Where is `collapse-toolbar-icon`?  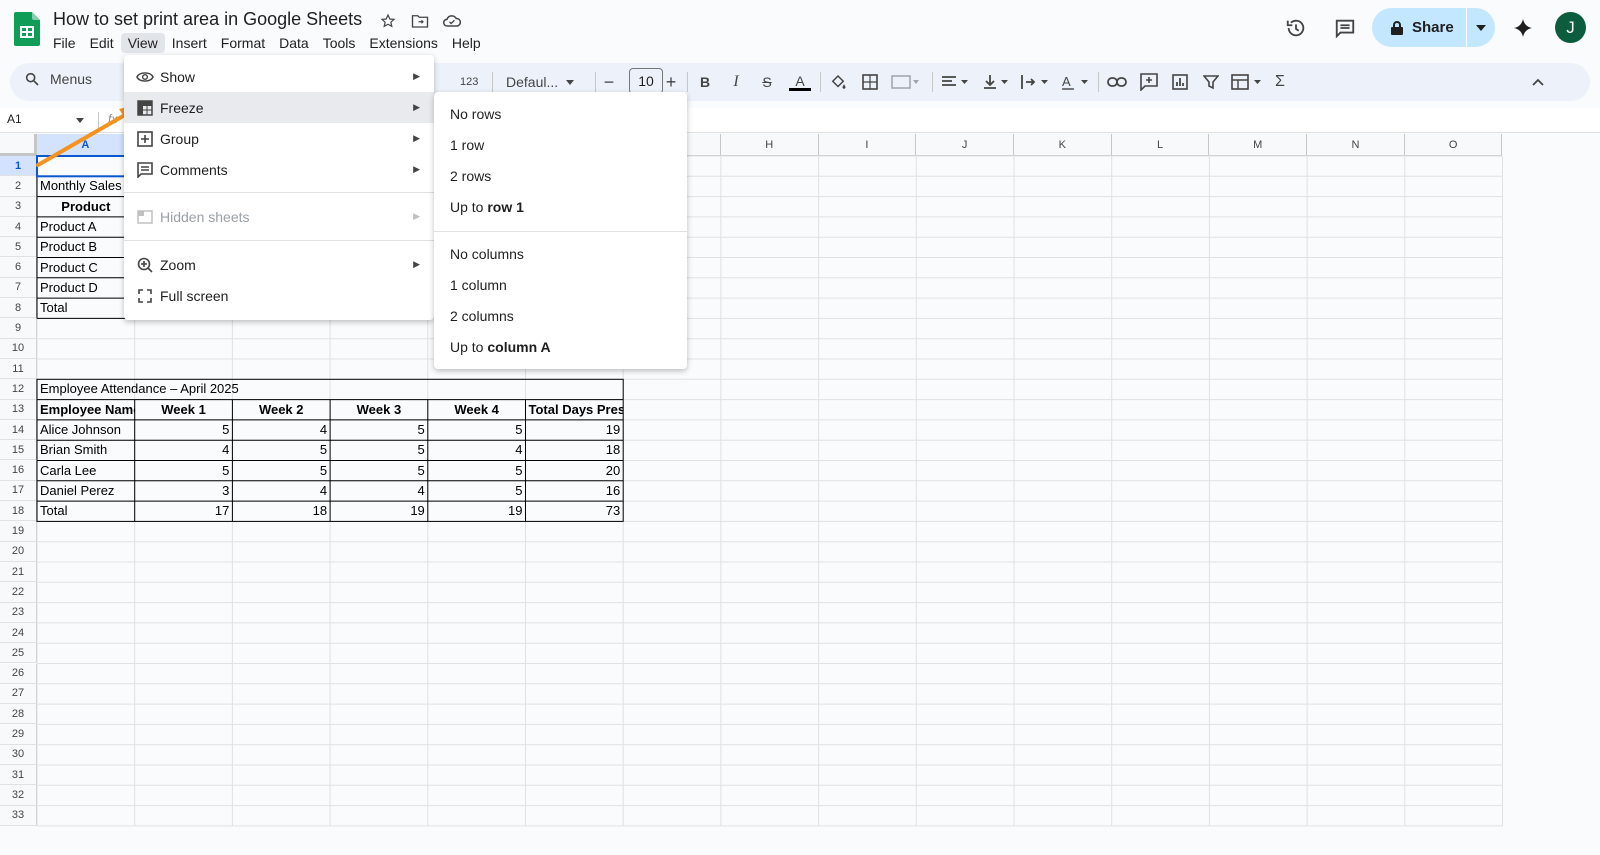
collapse-toolbar-icon is located at coordinates (1538, 82).